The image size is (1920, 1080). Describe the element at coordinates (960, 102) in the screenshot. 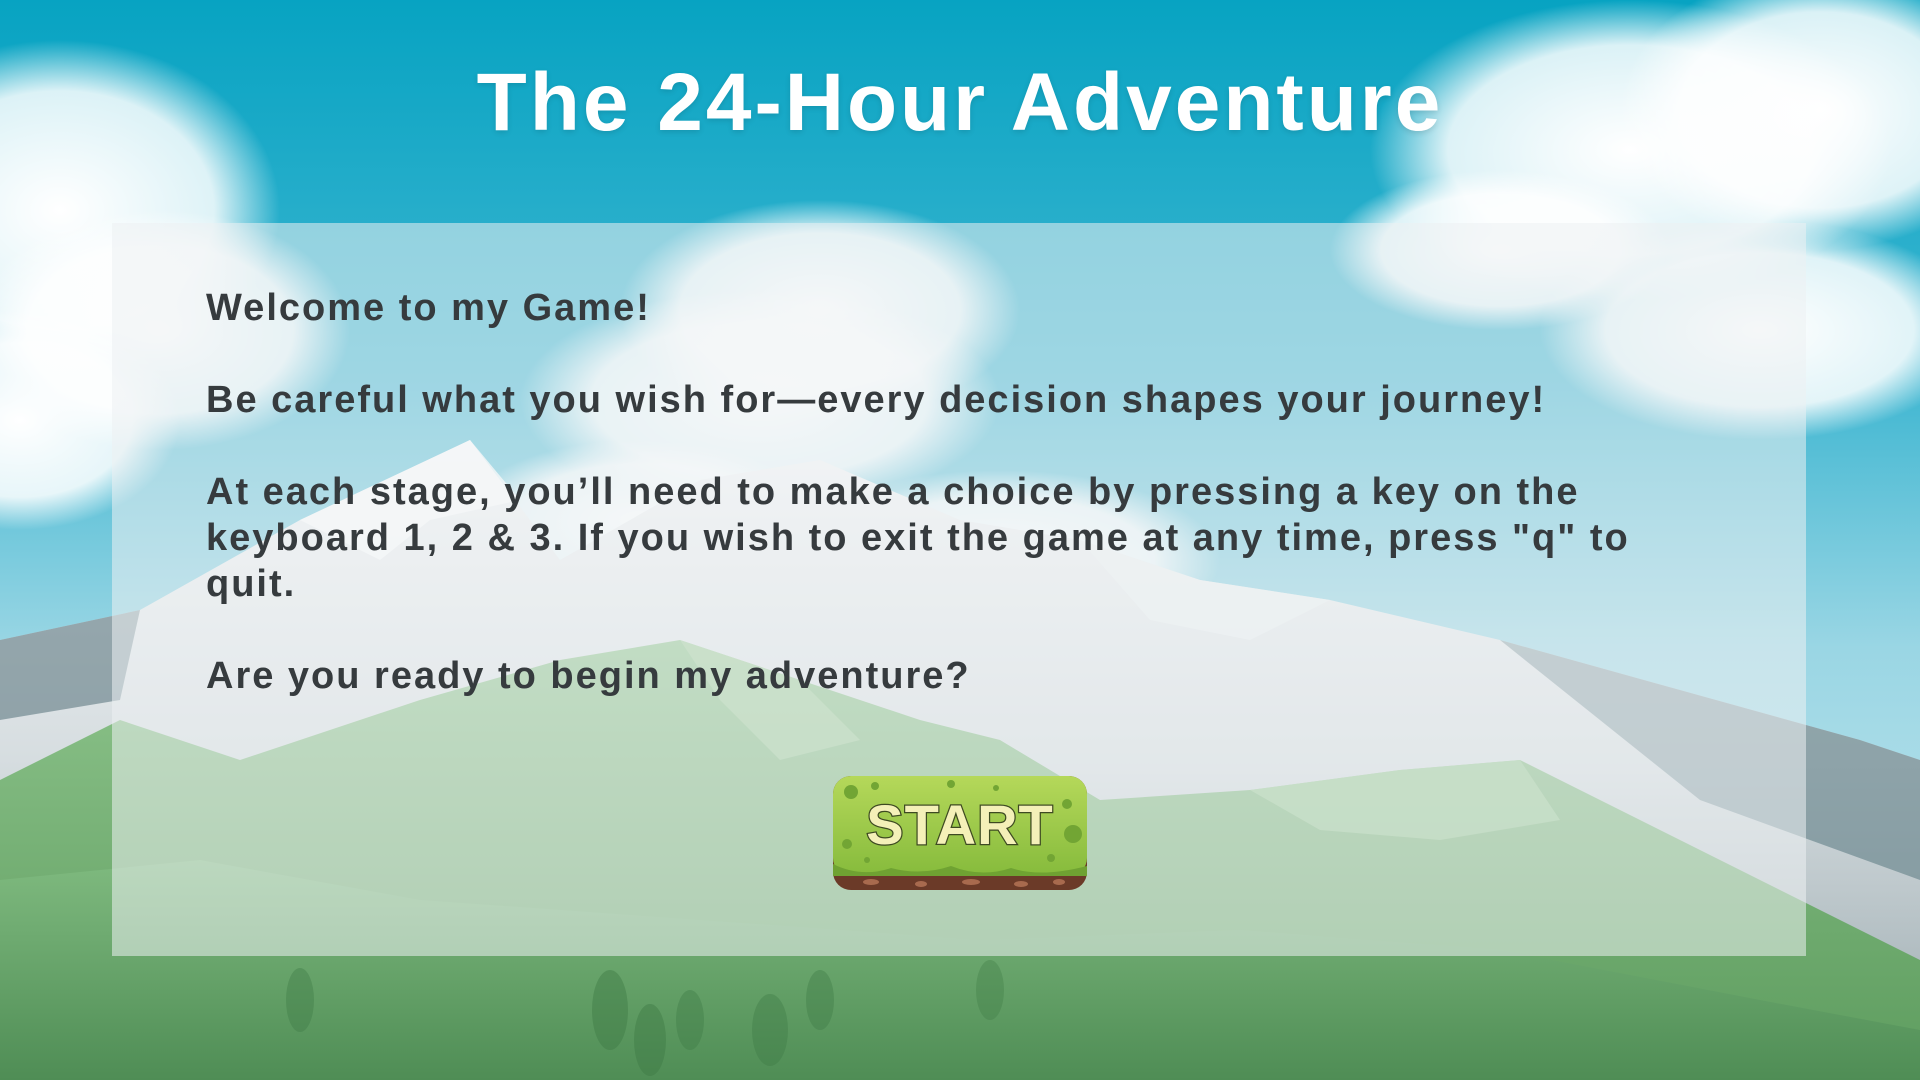

I see `game-title: The 24-Hour Adventure` at that location.